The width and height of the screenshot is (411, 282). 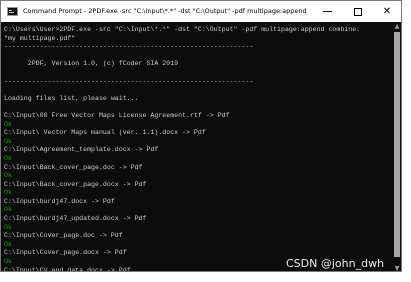 I want to click on close-button: ✕, so click(x=386, y=11).